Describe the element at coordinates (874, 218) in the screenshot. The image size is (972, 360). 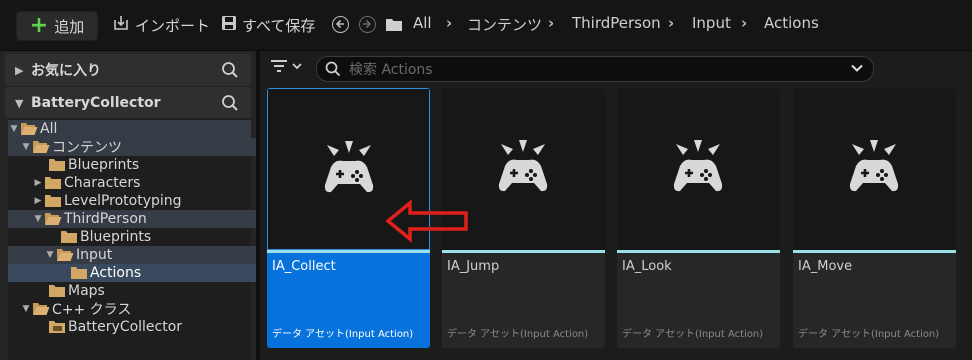
I see `asset-card-ia-move: IA_Move データ アセット(Input Action)` at that location.